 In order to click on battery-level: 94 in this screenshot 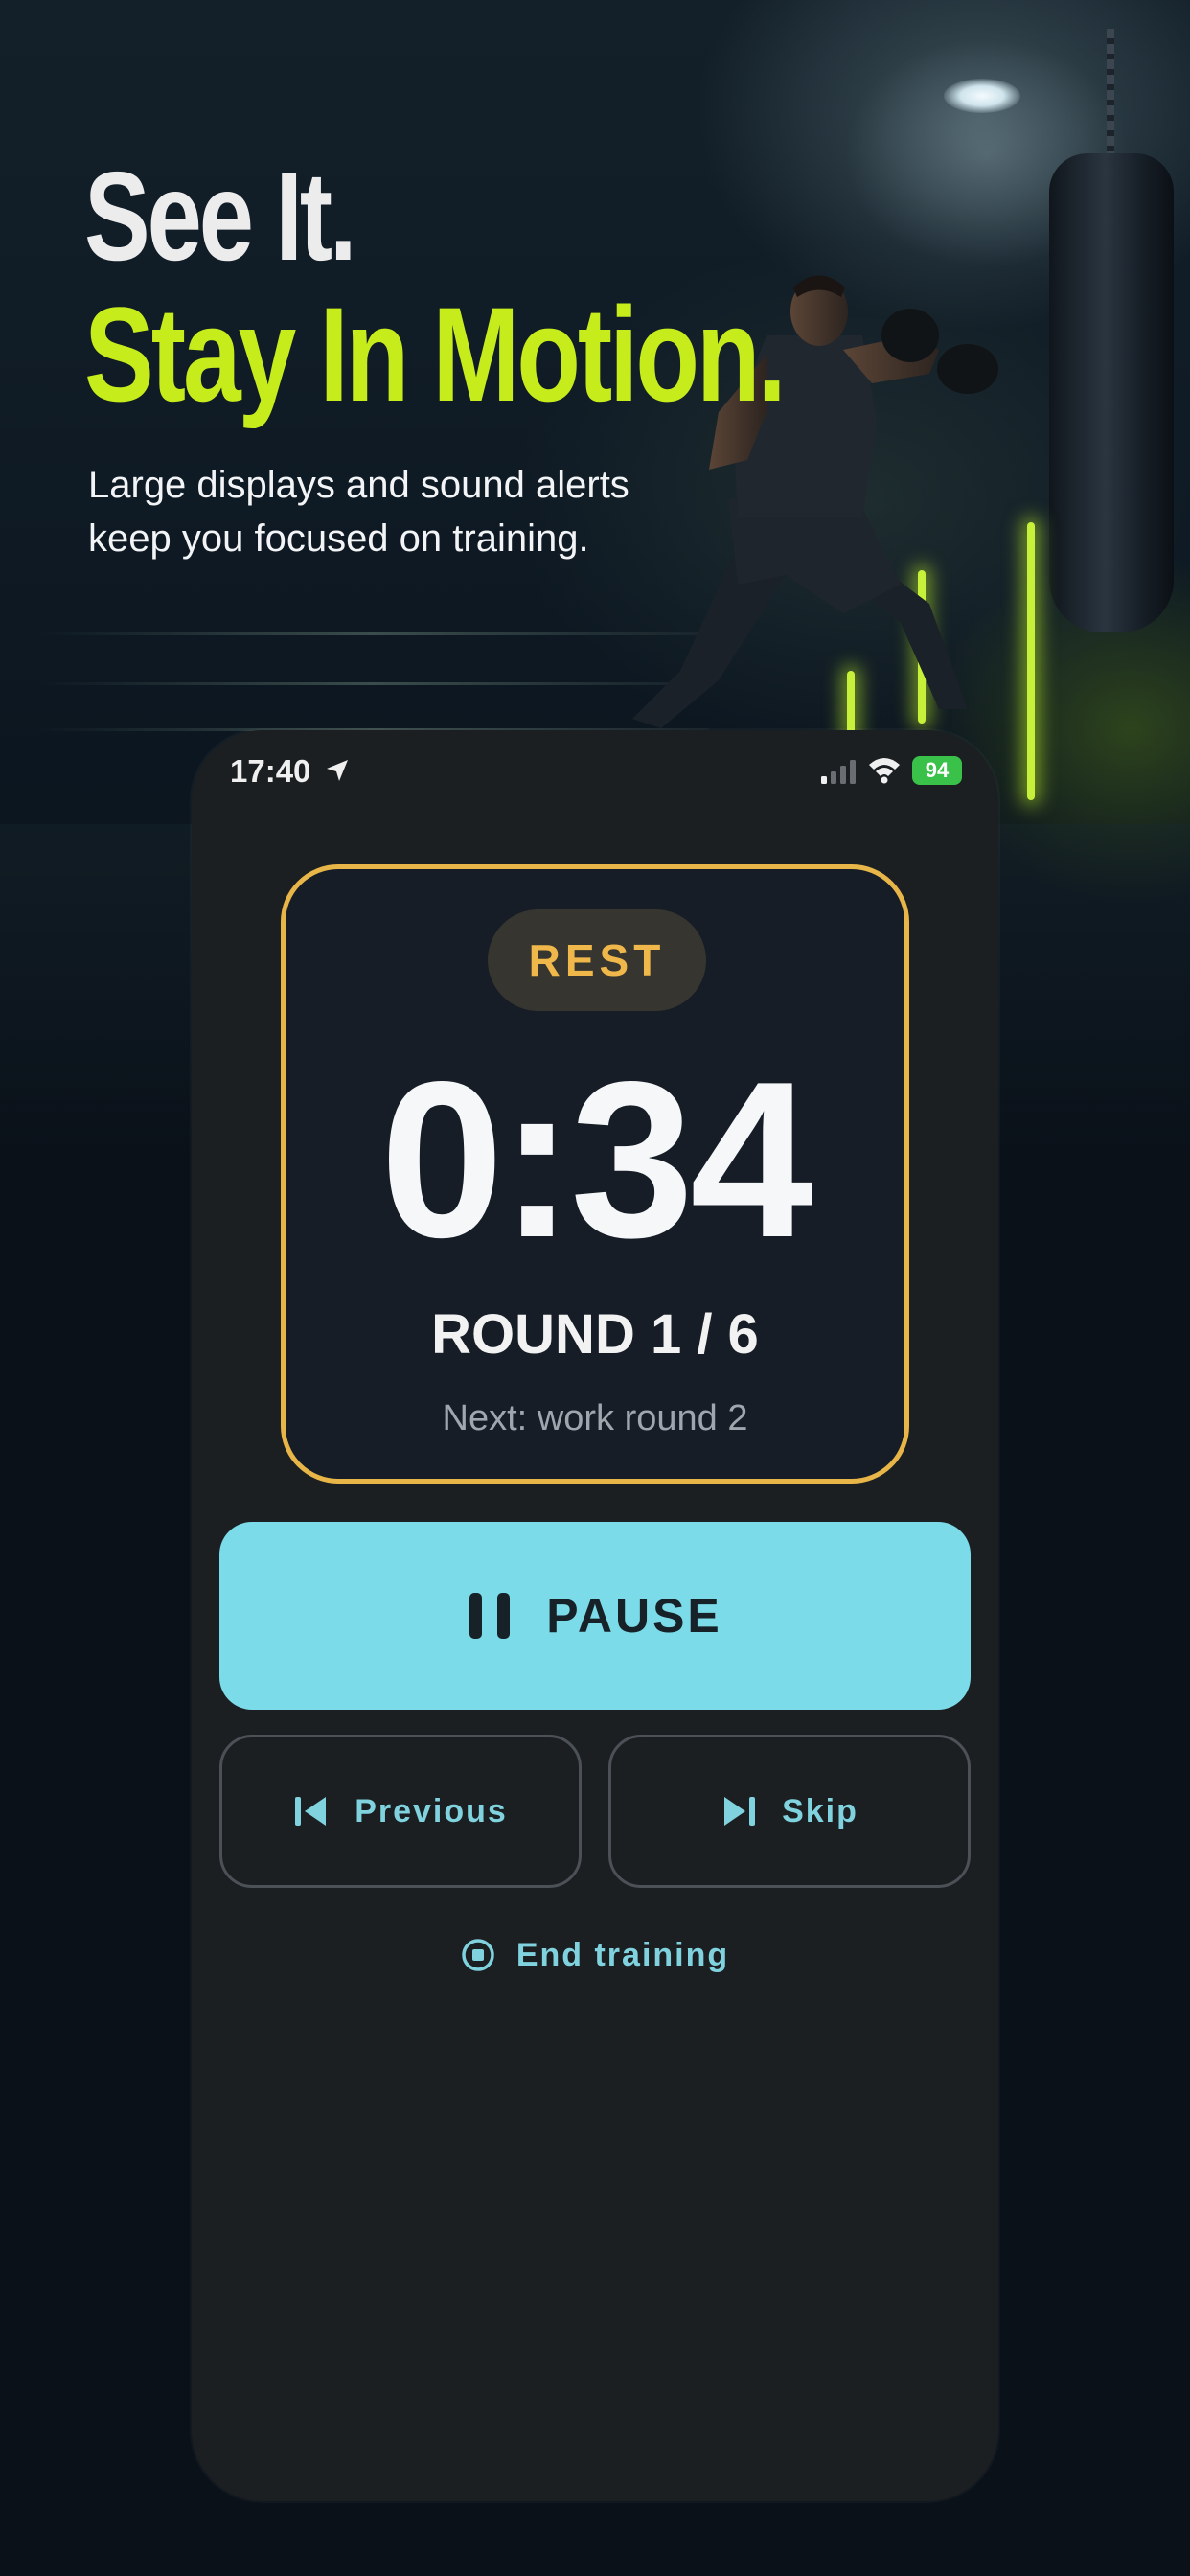, I will do `click(937, 770)`.